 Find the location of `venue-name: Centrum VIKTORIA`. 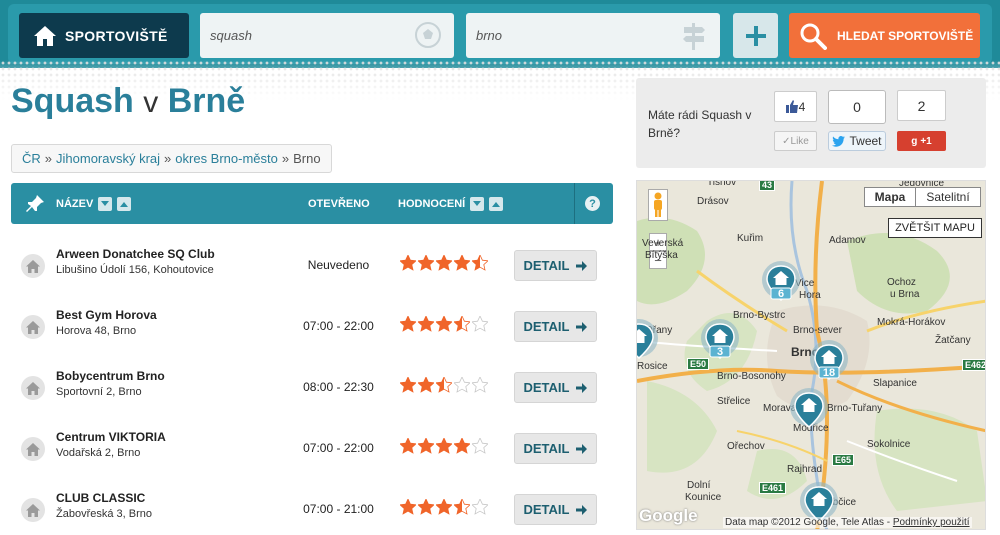

venue-name: Centrum VIKTORIA is located at coordinates (111, 437).